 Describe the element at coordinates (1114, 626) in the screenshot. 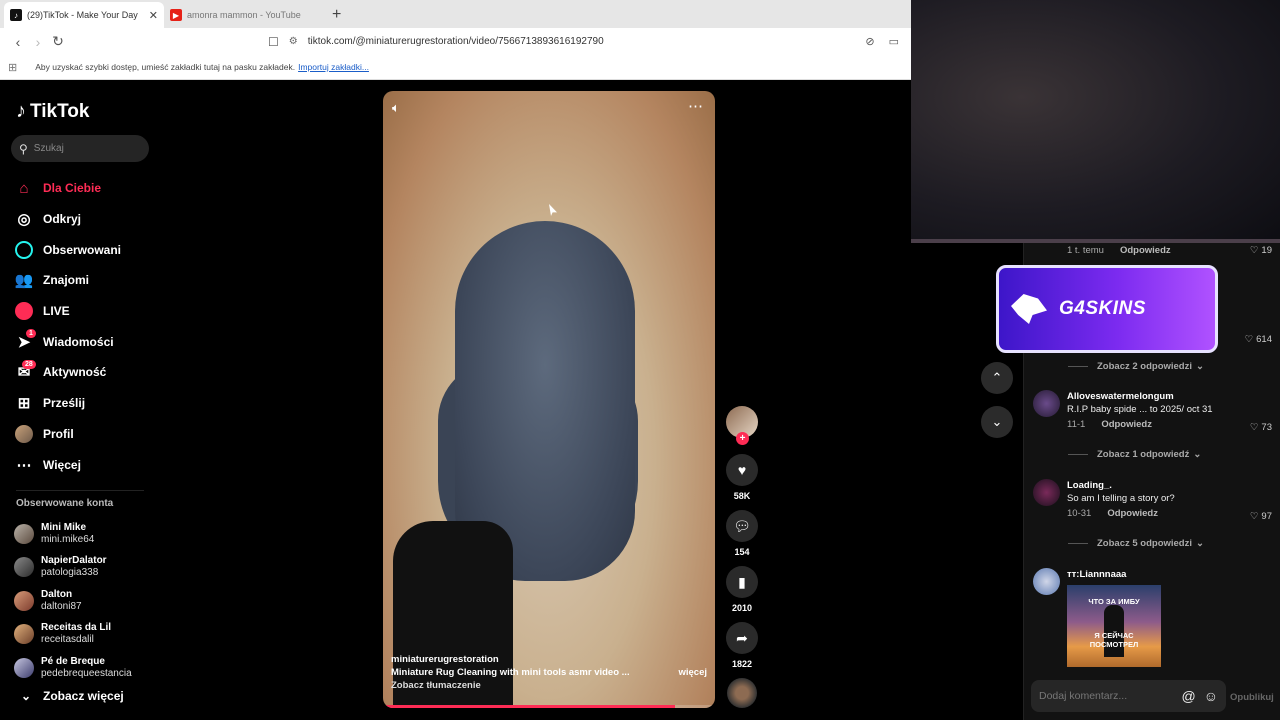

I see `comment-image: ЧТО ЗА ИМБУ Я СЕЙЧАС ПОСМОТРЕЛ` at that location.